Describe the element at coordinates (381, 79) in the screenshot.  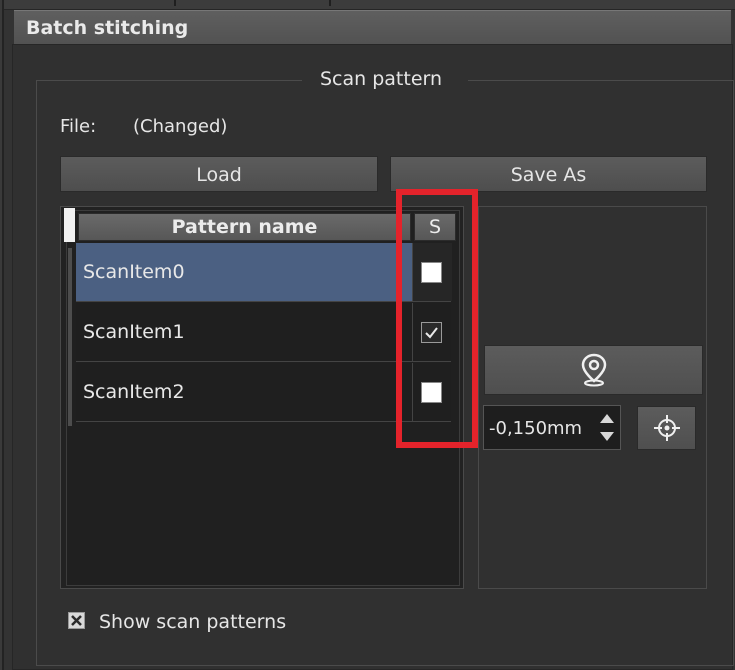
I see `scan-pattern-group-title: Scan pattern` at that location.